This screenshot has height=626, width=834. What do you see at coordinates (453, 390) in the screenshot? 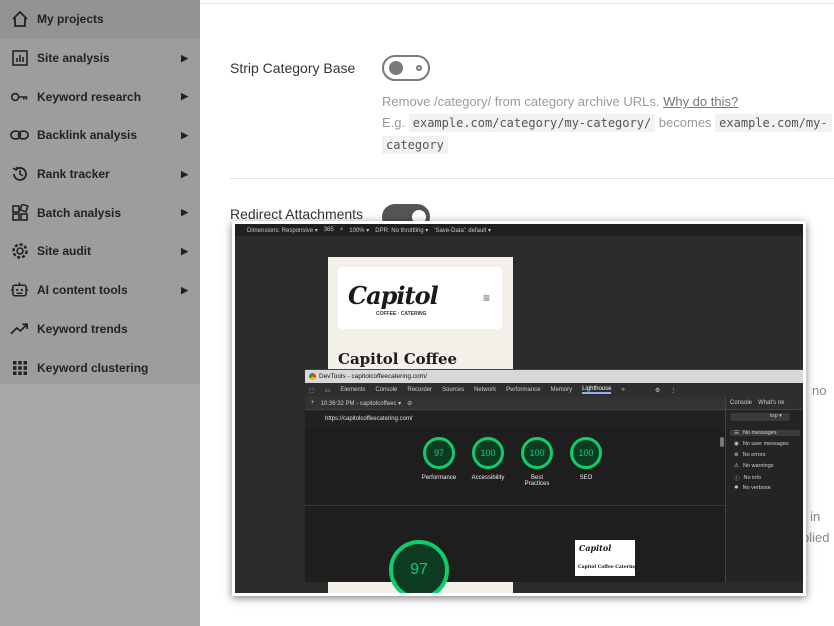
I see `tab-sources: Sources` at bounding box center [453, 390].